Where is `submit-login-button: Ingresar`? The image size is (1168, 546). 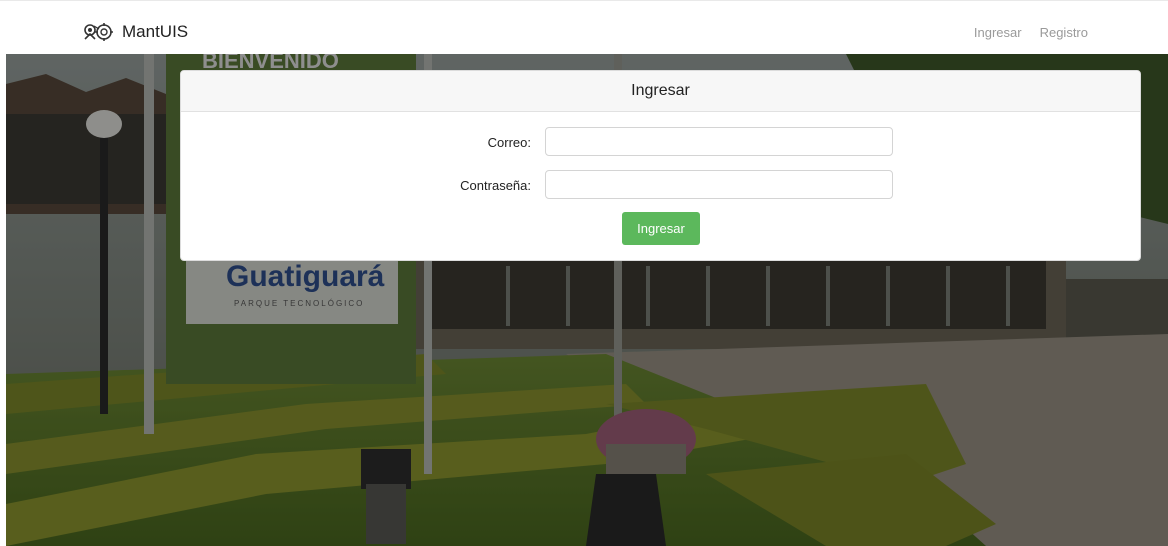
submit-login-button: Ingresar is located at coordinates (661, 228).